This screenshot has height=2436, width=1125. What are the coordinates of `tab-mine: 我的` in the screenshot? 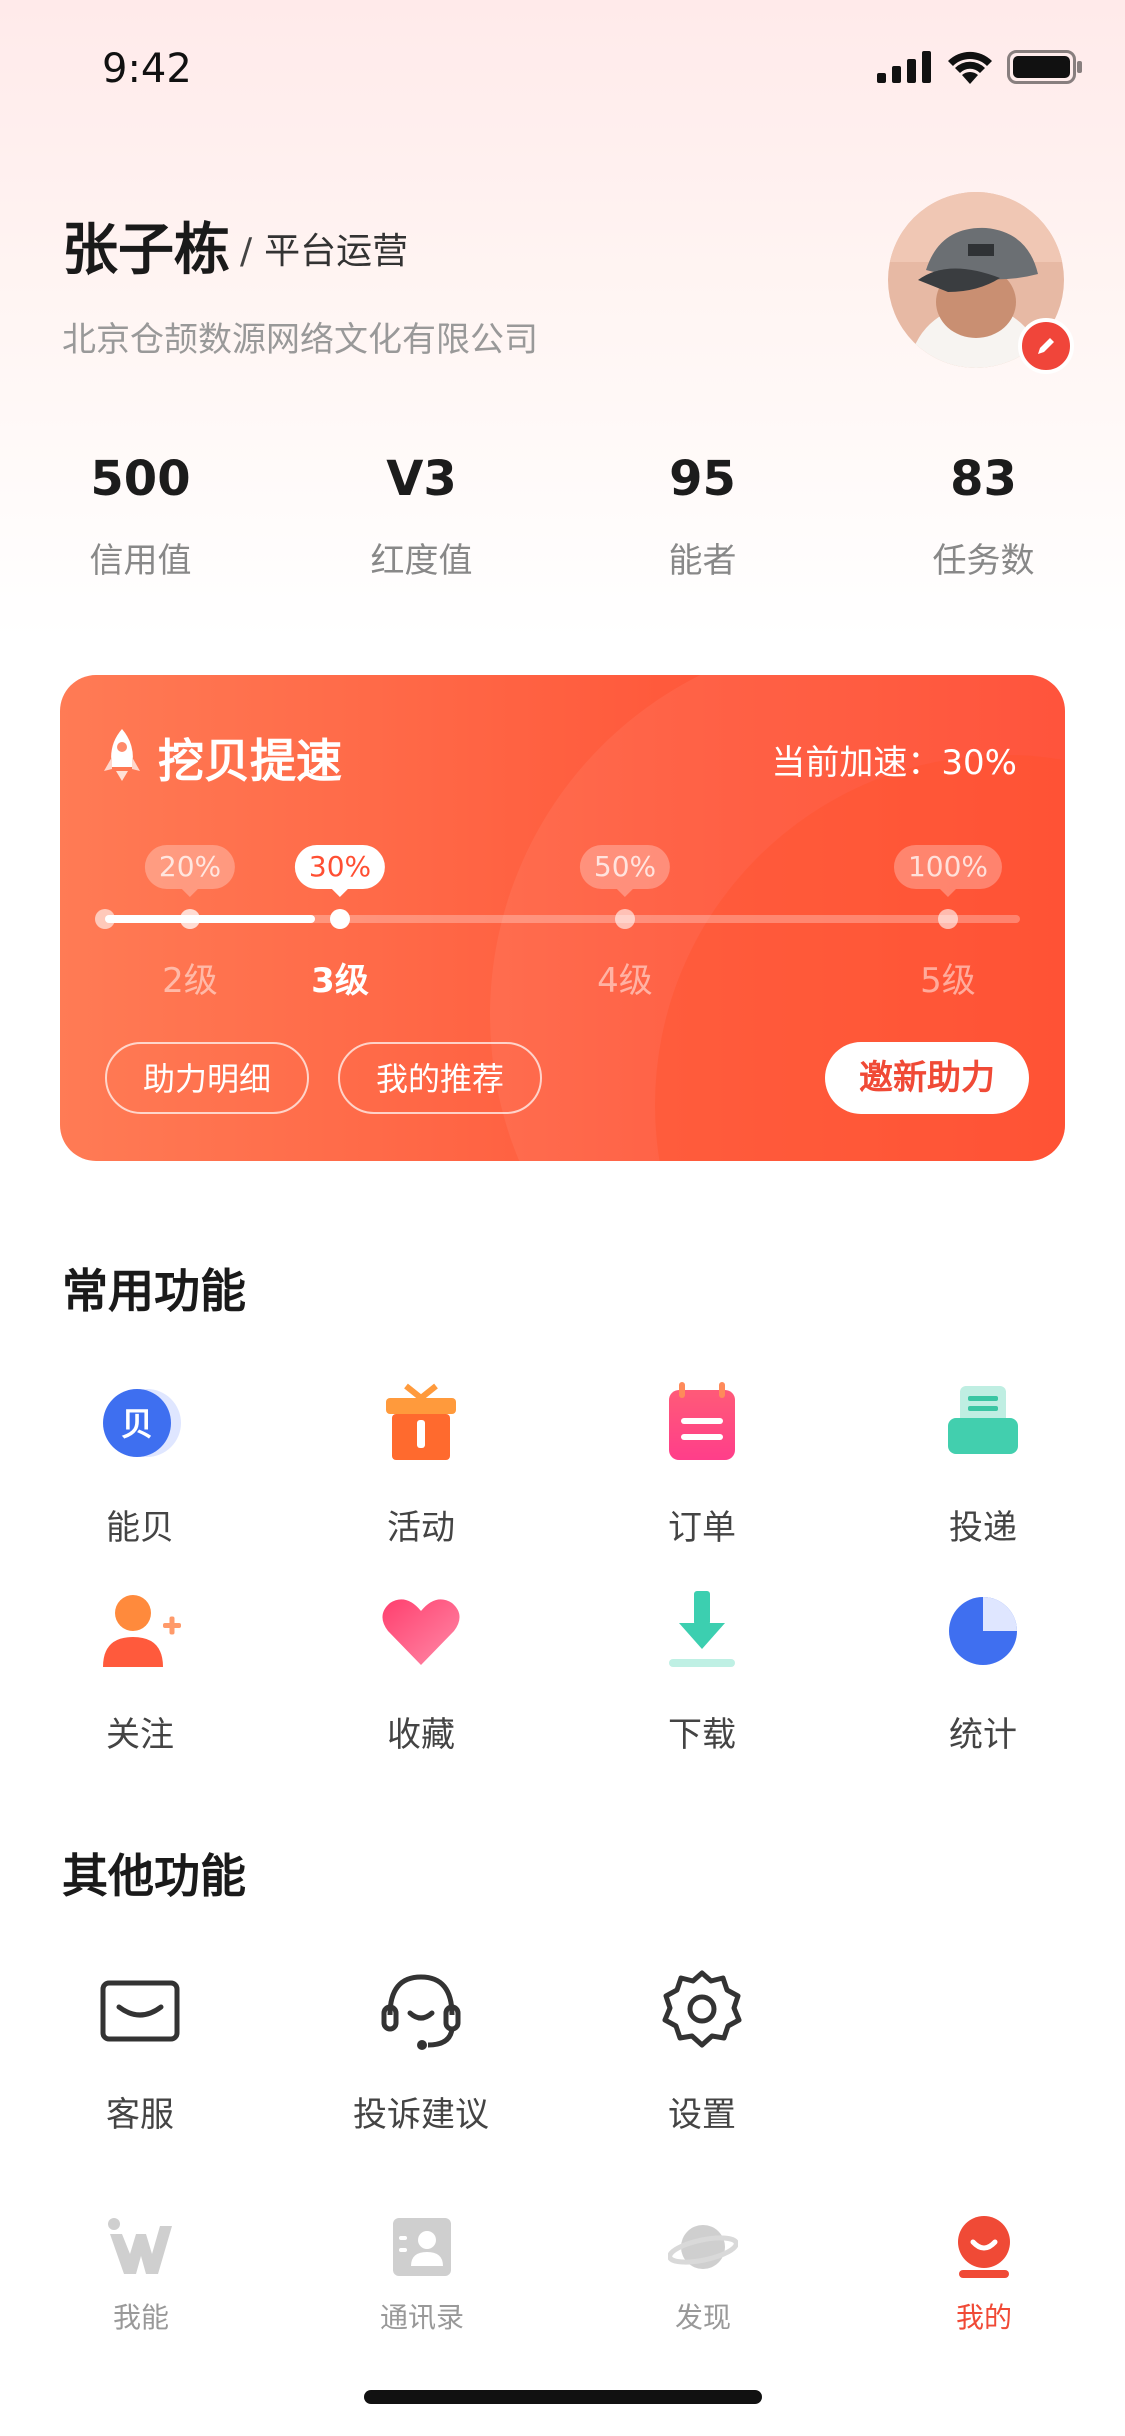 It's located at (984, 2274).